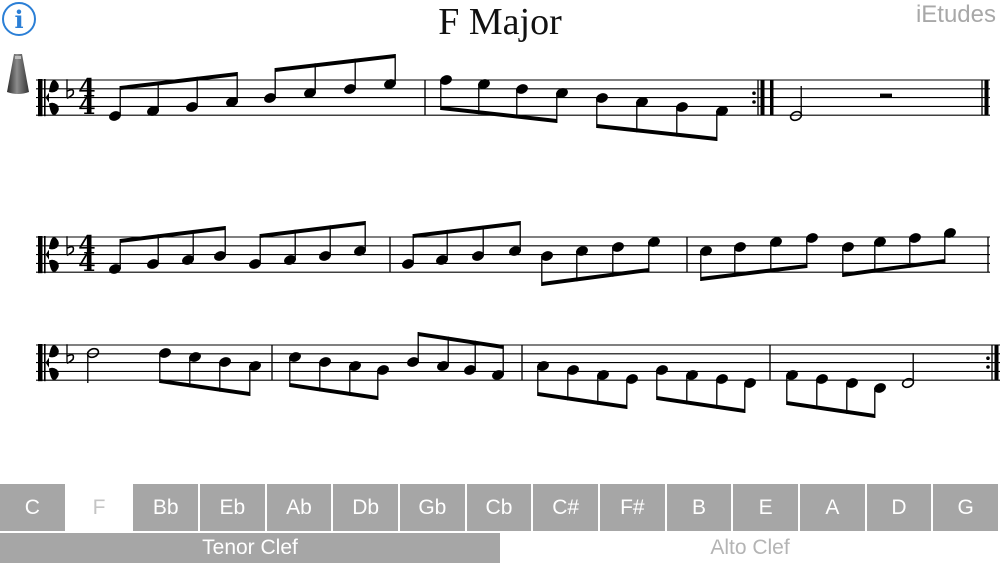 This screenshot has height=563, width=1000. Describe the element at coordinates (232, 507) in the screenshot. I see `key-tab-eb: Eb` at that location.